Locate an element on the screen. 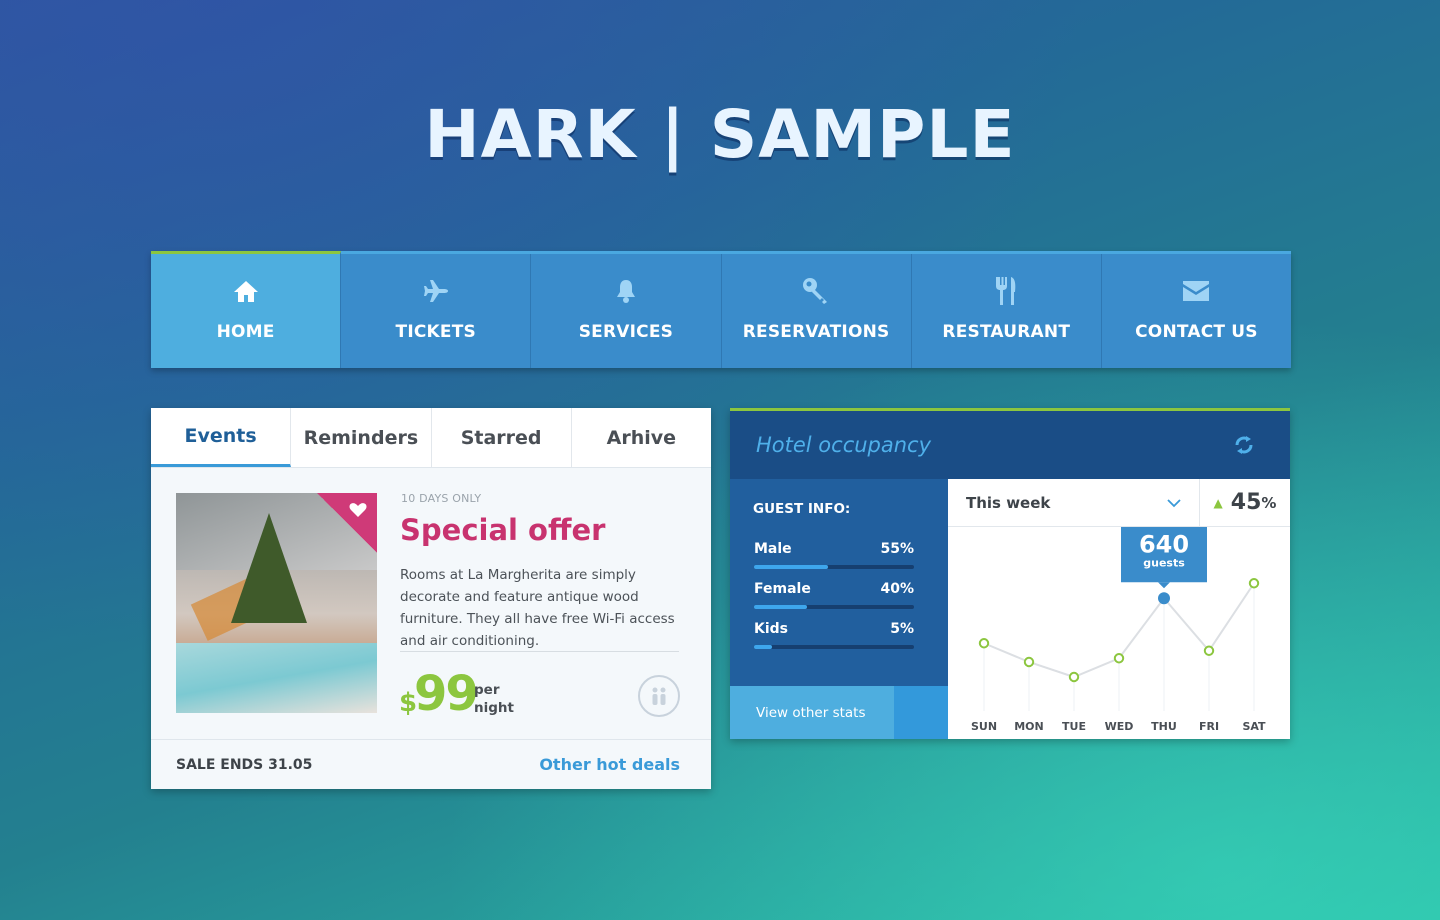 Image resolution: width=1440 pixels, height=920 pixels. button-accent is located at coordinates (921, 712).